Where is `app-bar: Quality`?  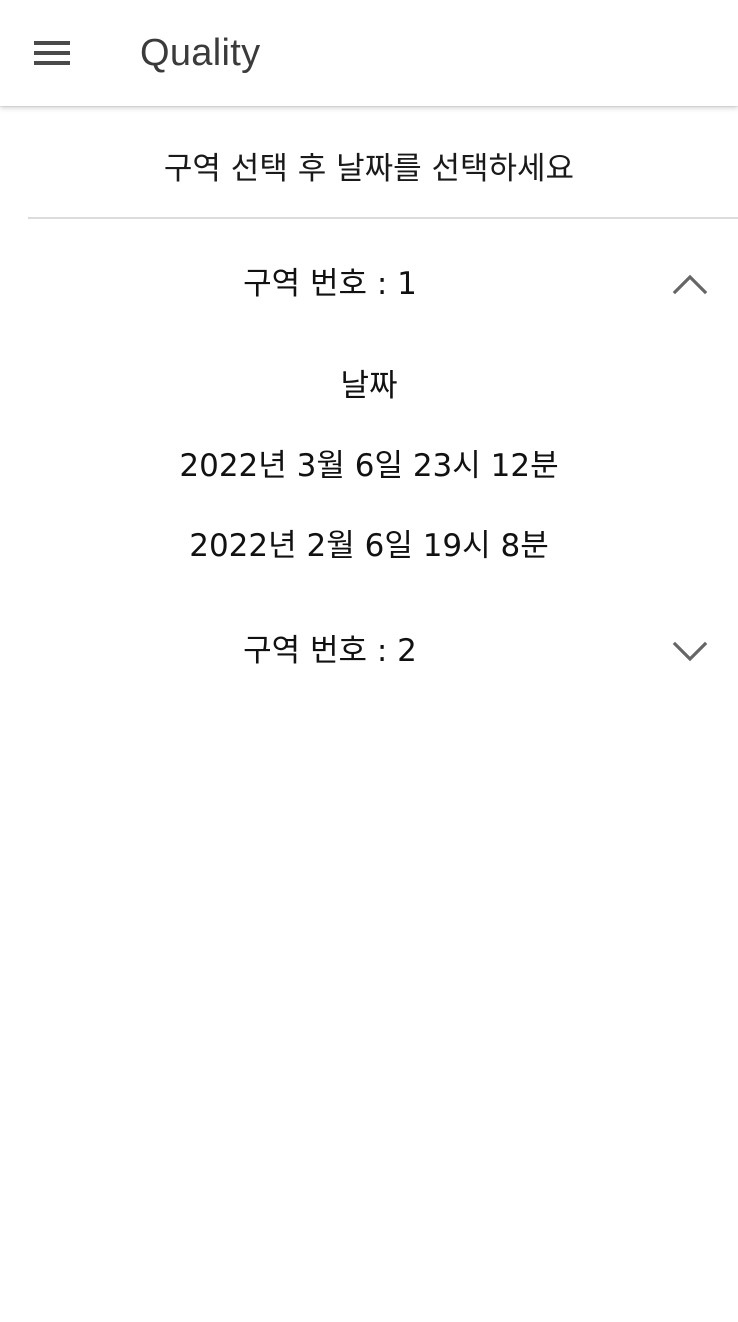 app-bar: Quality is located at coordinates (369, 53).